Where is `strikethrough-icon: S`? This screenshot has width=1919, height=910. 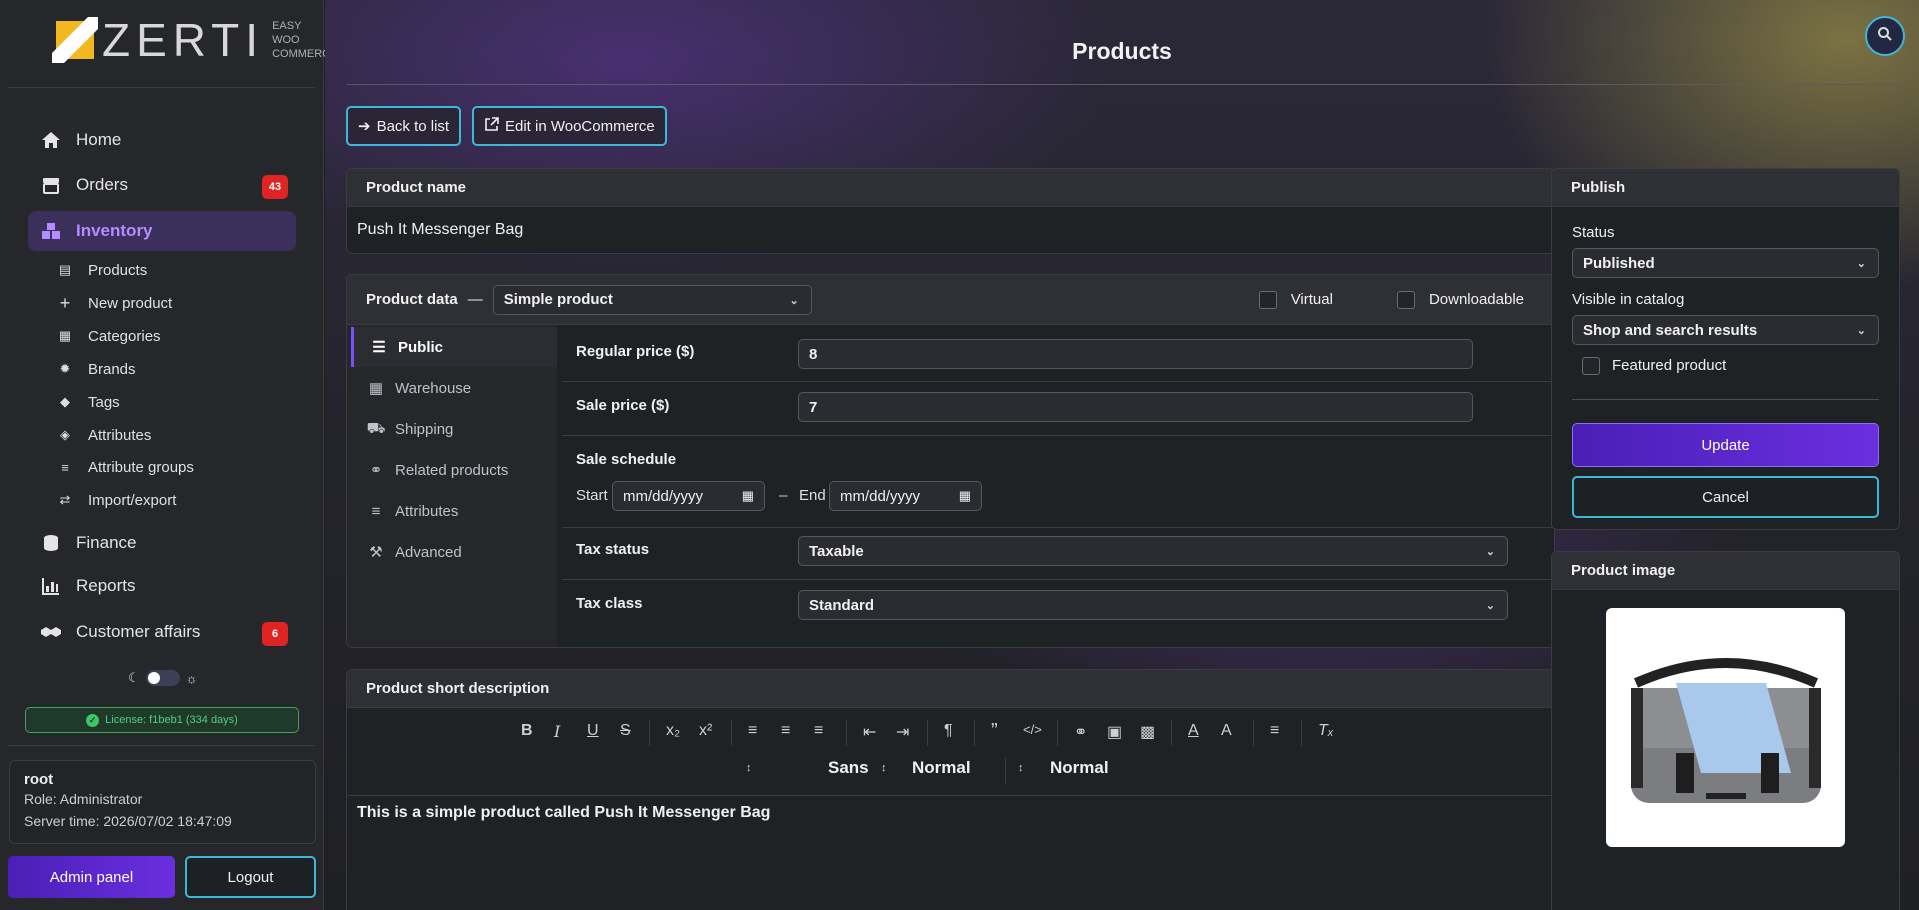 strikethrough-icon: S is located at coordinates (625, 731).